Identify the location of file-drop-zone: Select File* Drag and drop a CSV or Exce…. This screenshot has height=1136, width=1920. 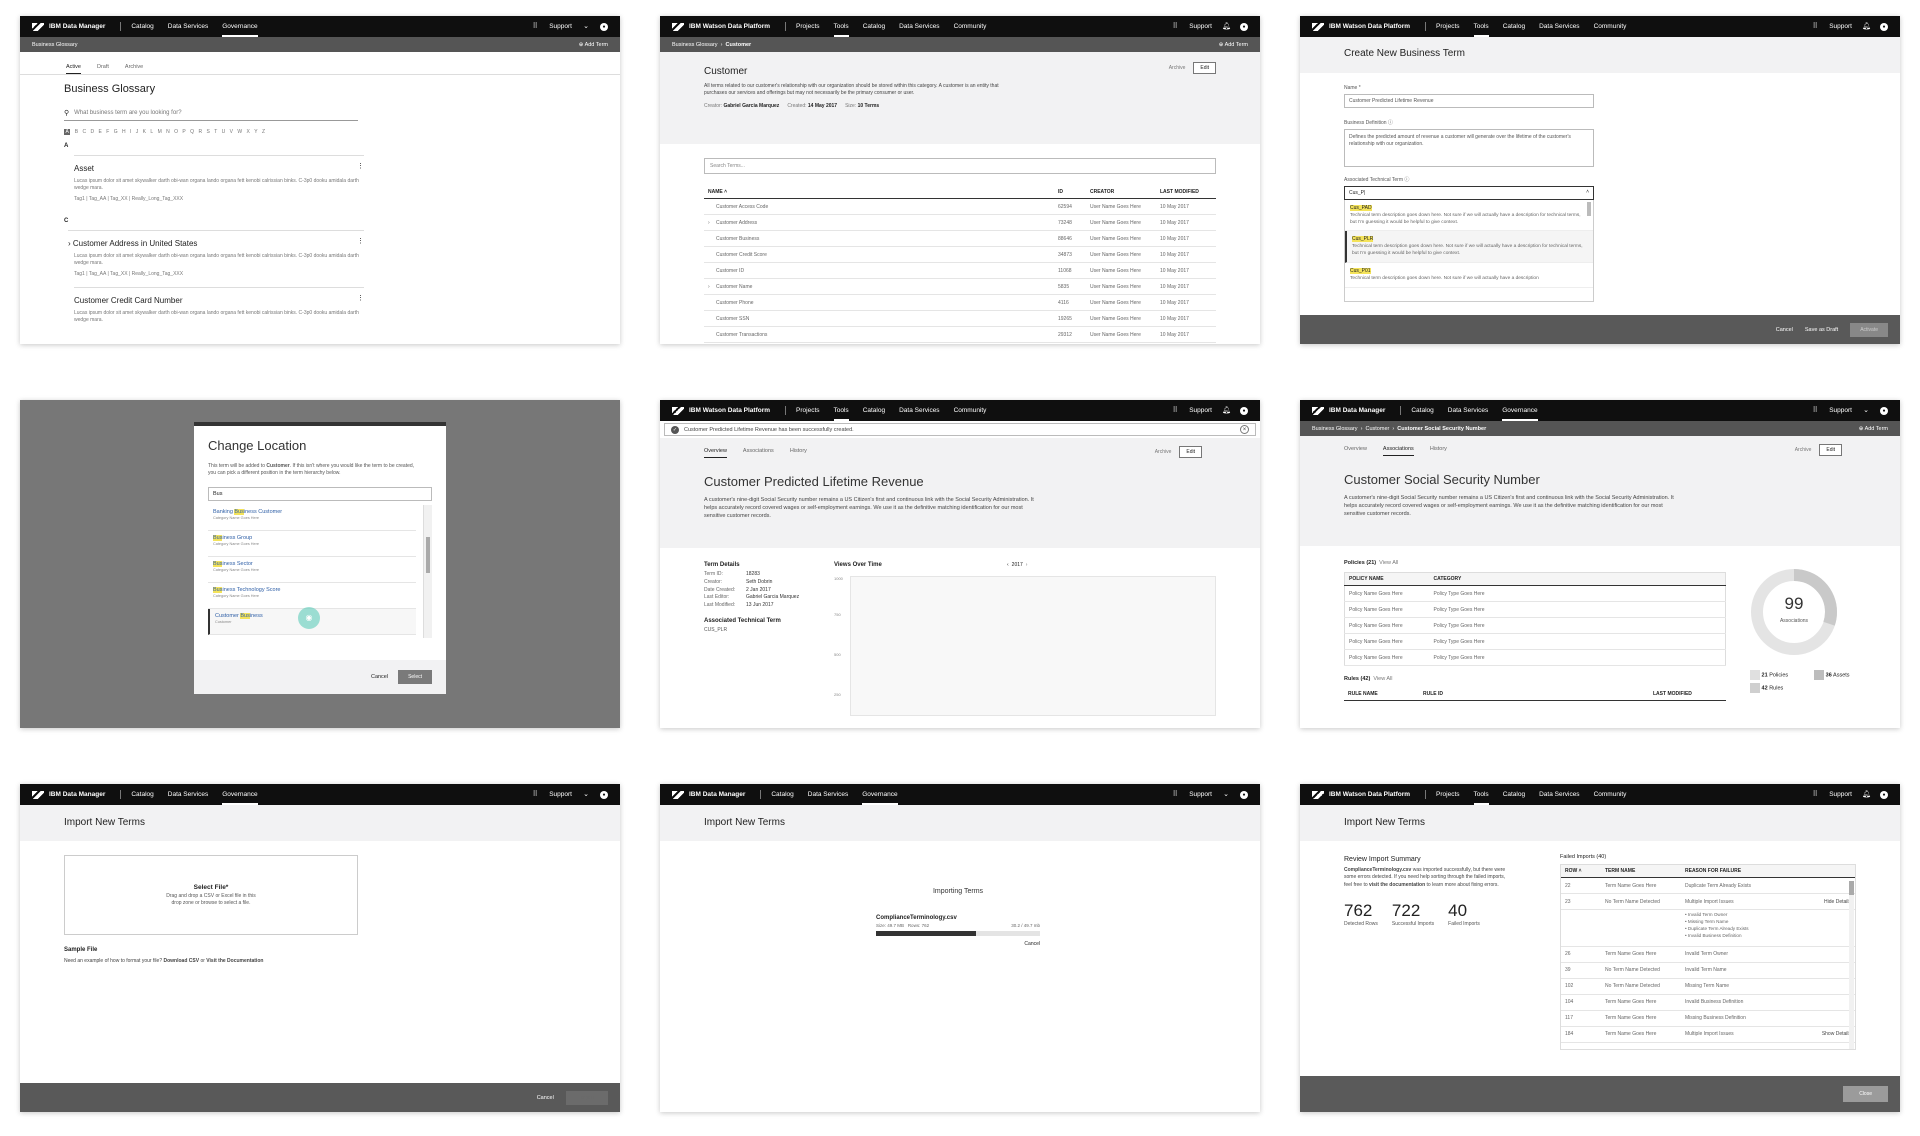
(211, 895).